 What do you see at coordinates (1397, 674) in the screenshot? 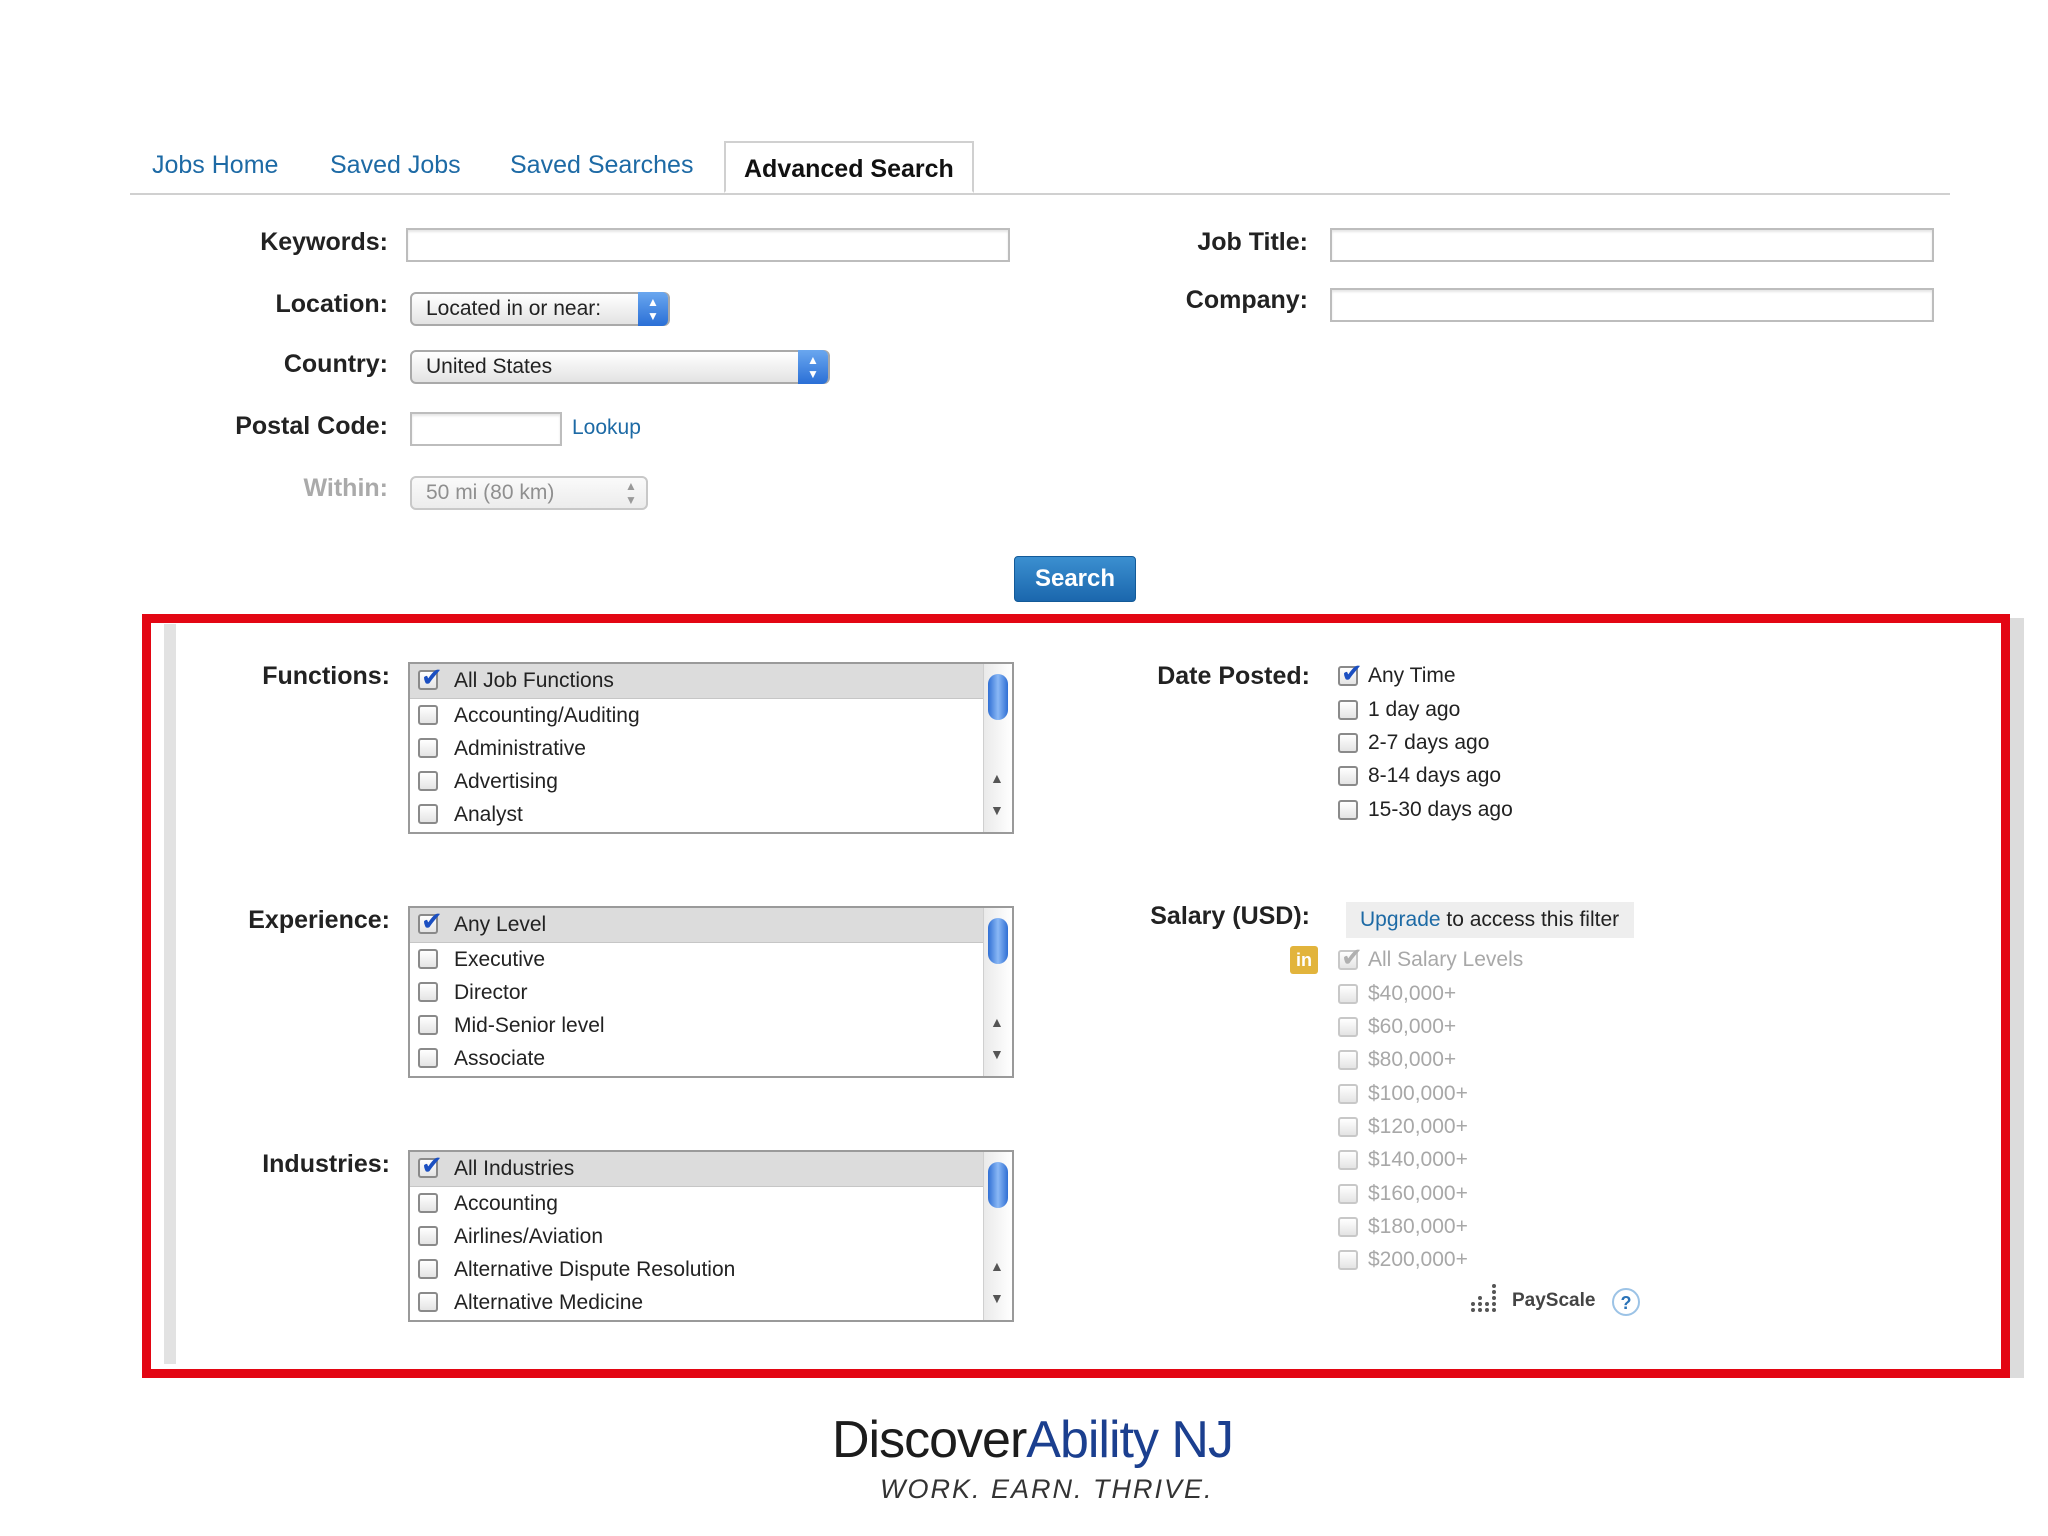
I see `date-option: Any Time` at bounding box center [1397, 674].